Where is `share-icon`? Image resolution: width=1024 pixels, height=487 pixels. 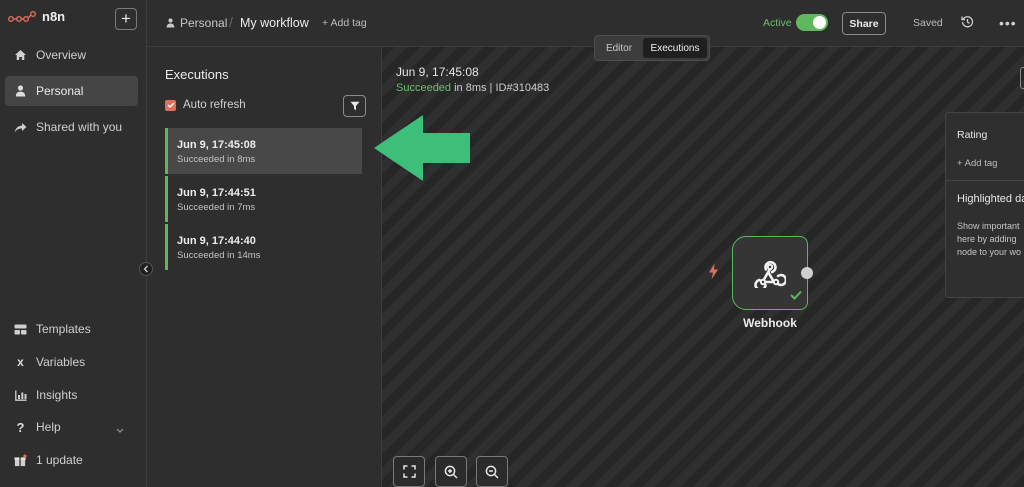
share-icon is located at coordinates (20, 127).